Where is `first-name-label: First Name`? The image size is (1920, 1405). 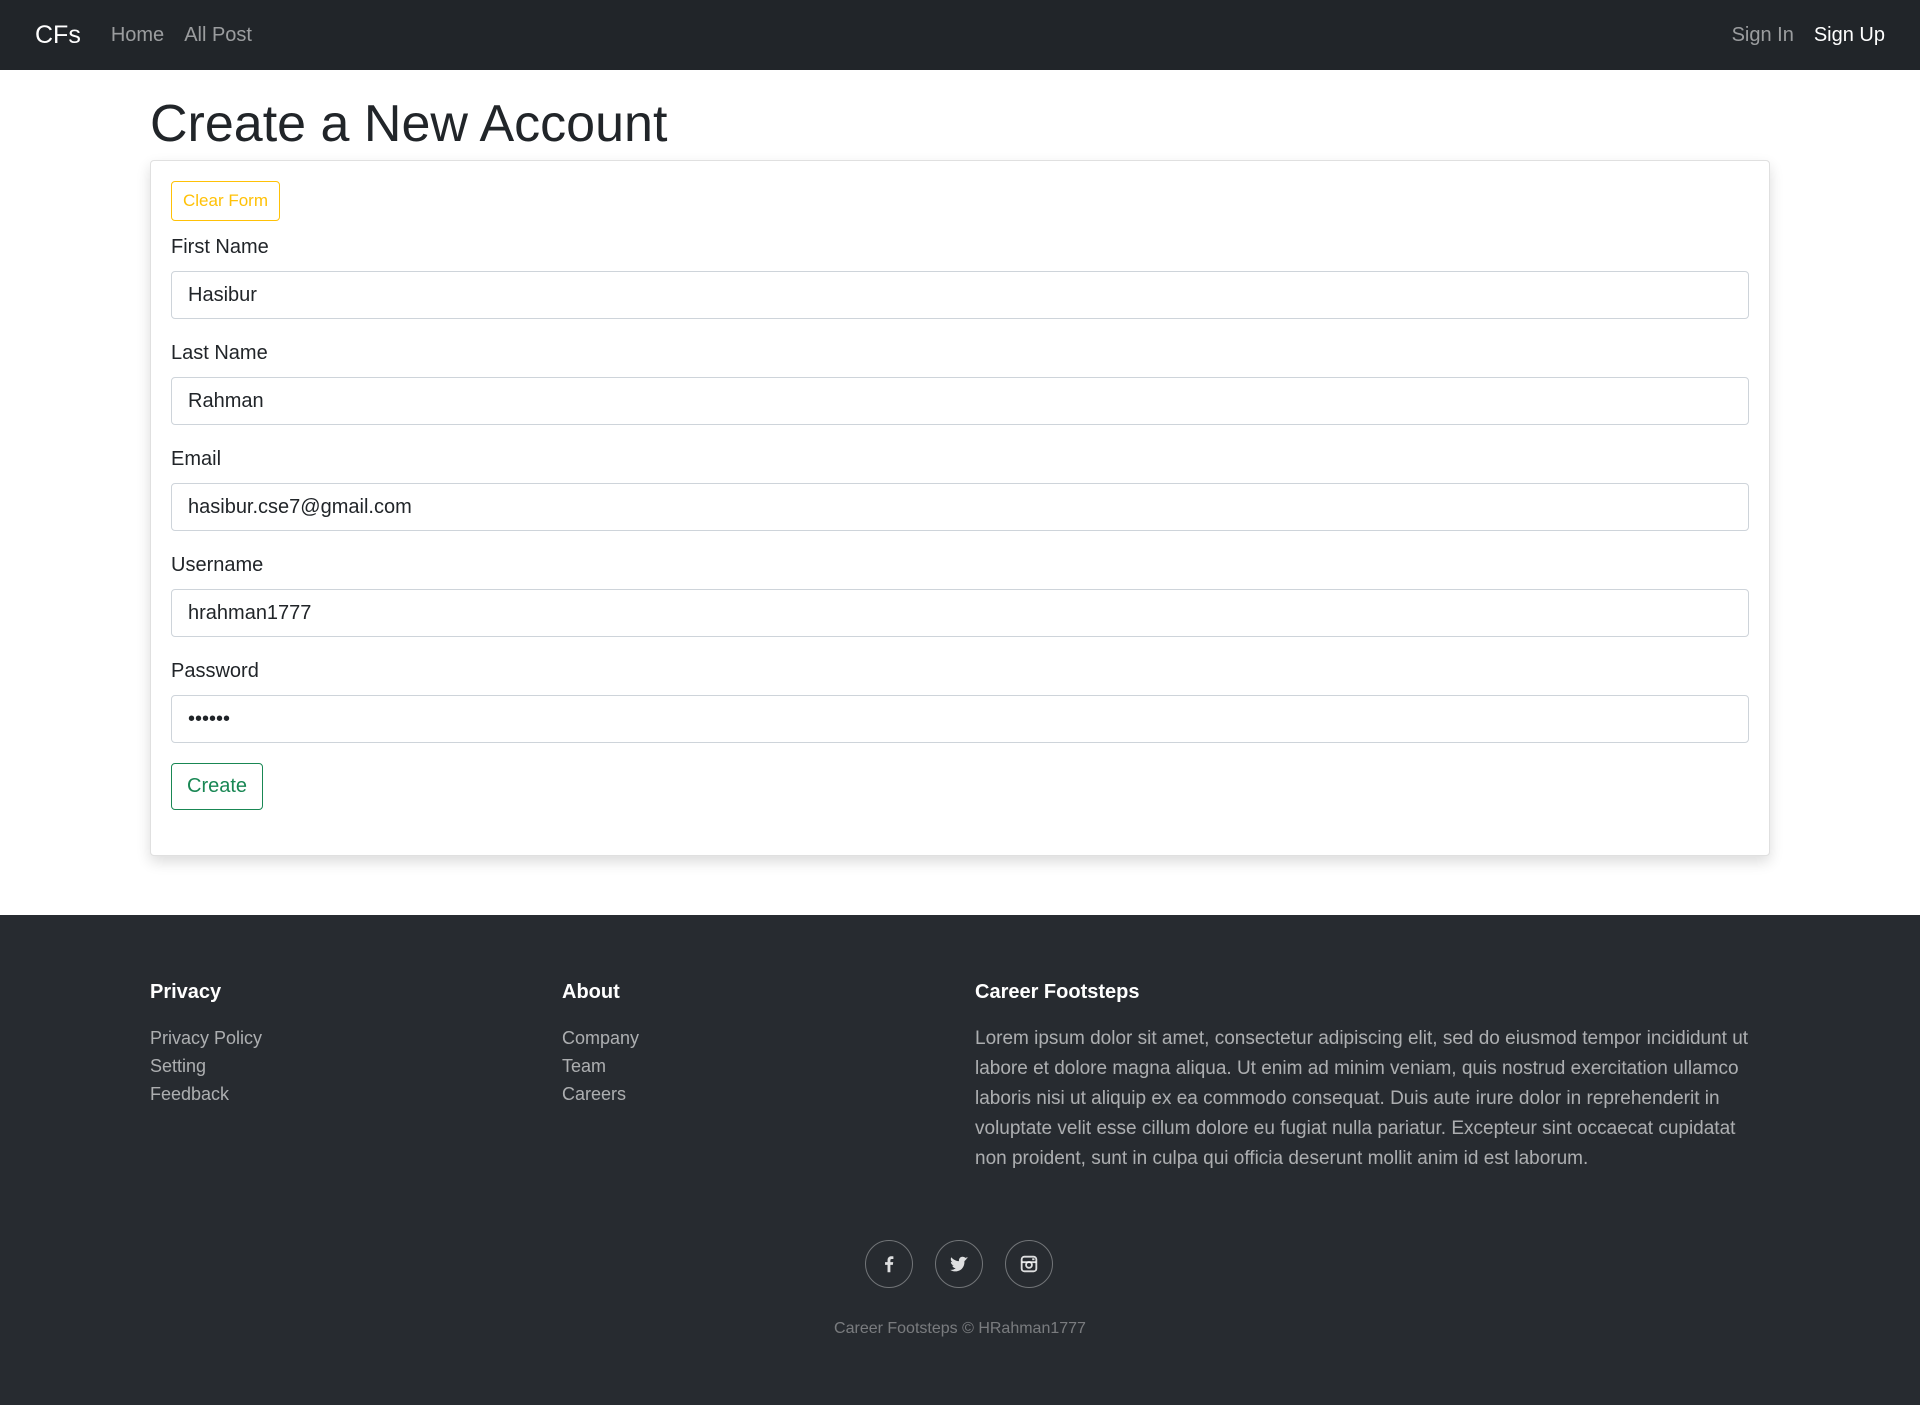
first-name-label: First Name is located at coordinates (220, 247).